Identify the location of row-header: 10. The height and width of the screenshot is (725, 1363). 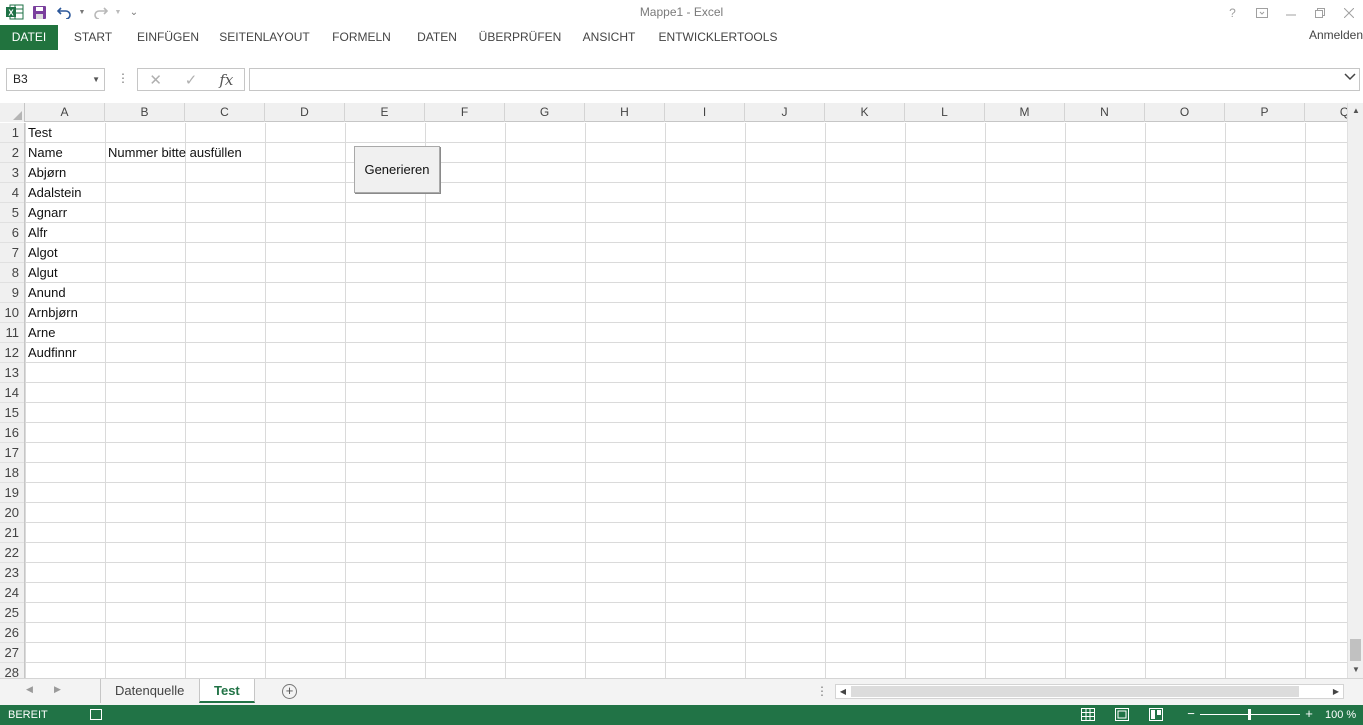
(12, 313).